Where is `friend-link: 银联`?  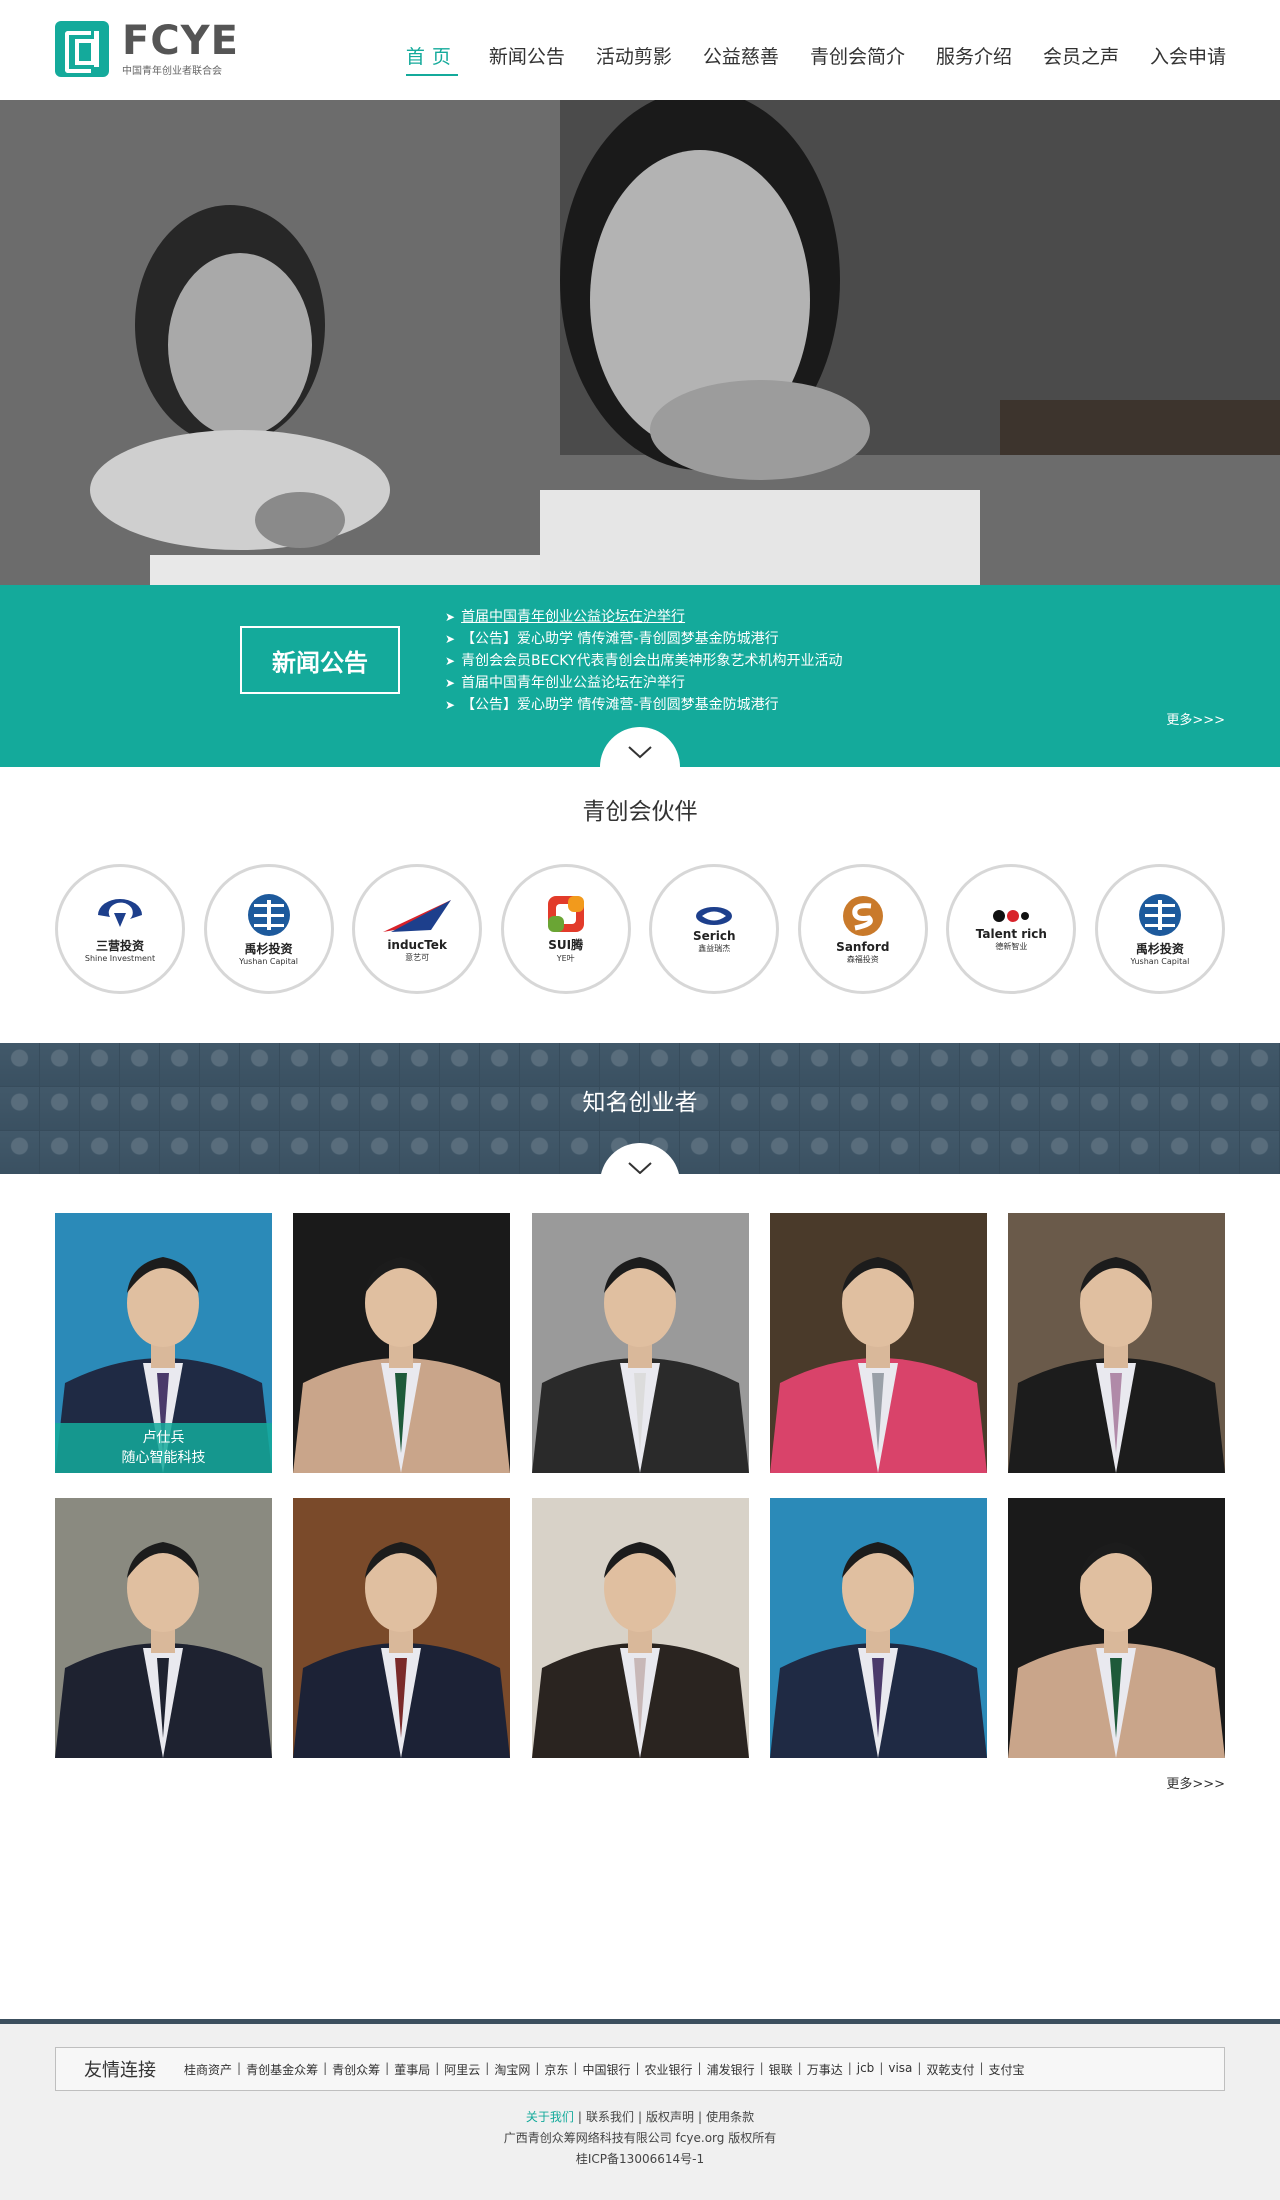
friend-link: 银联 is located at coordinates (781, 2069).